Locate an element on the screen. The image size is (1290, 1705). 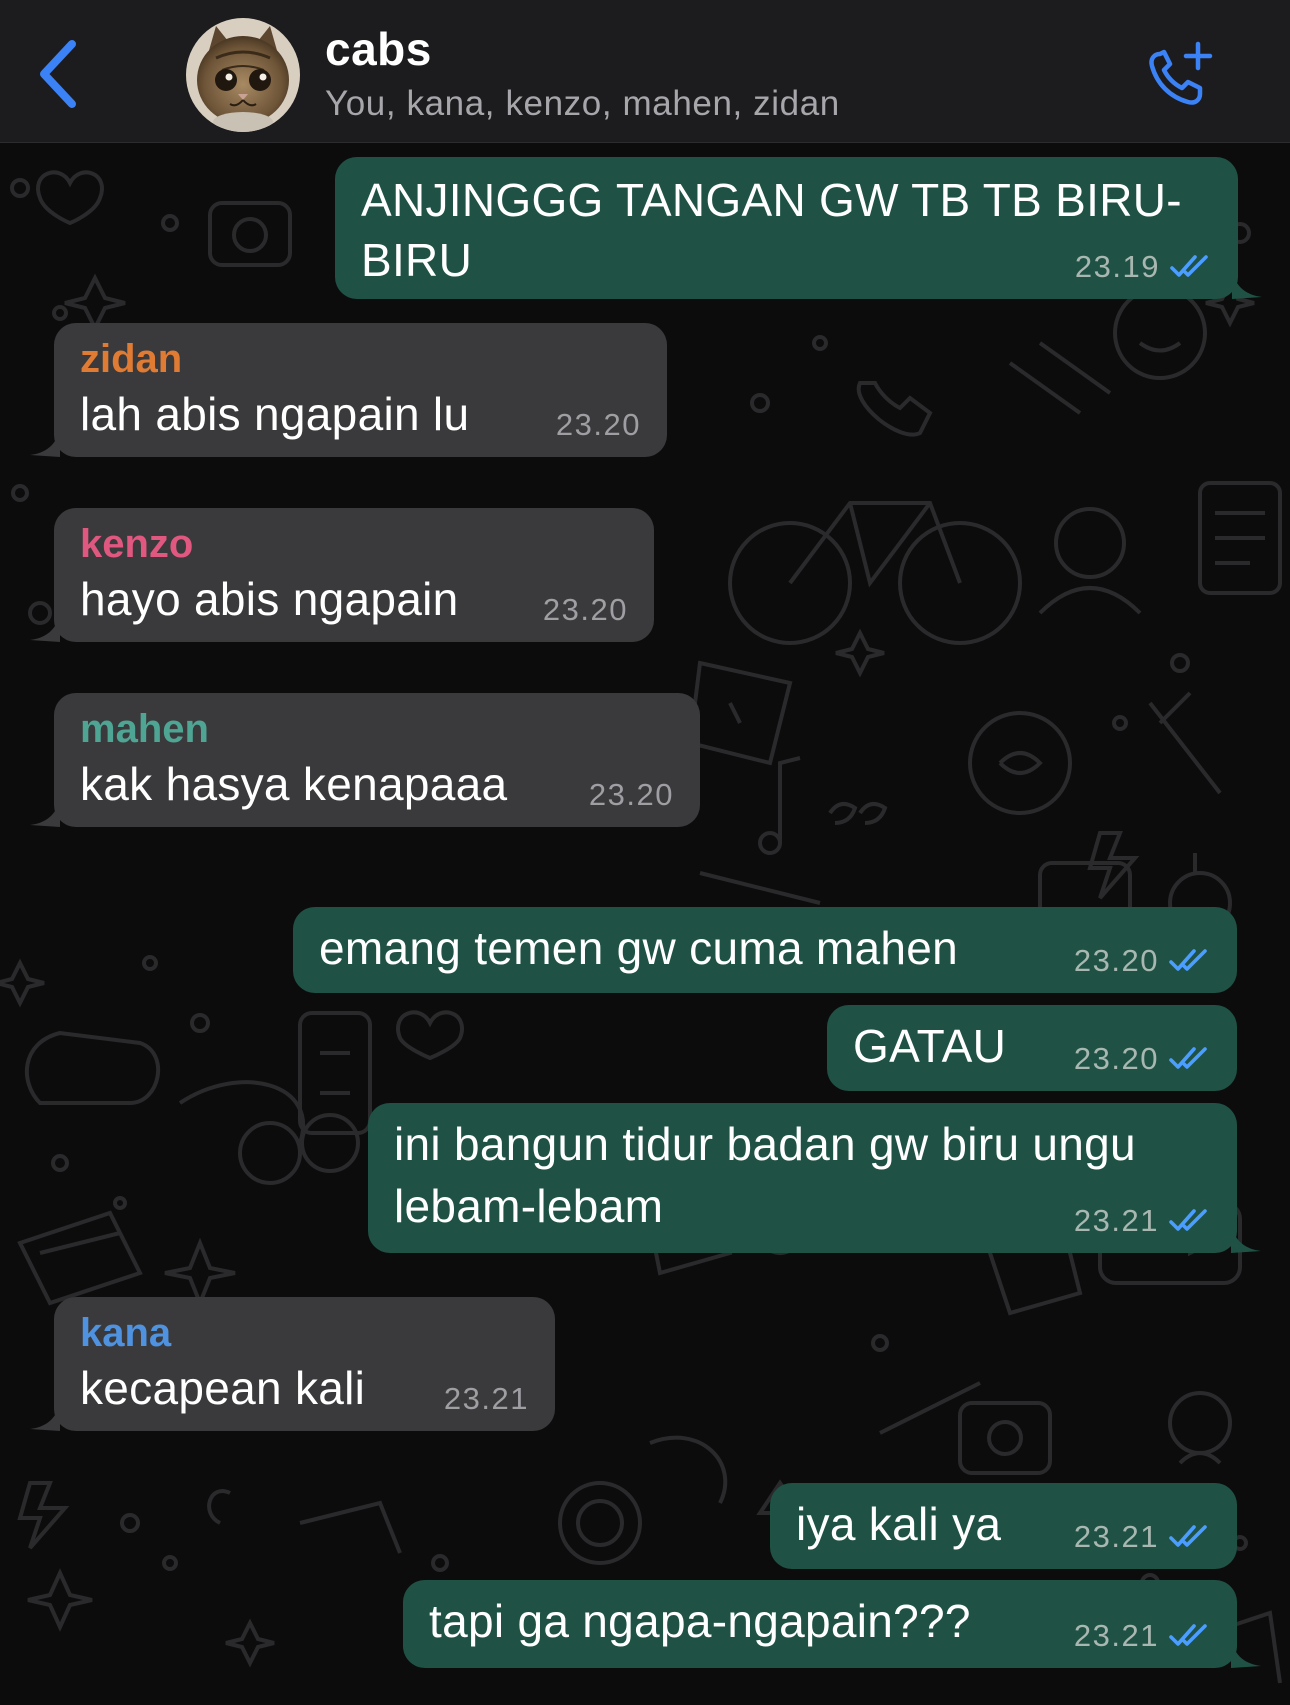
message-text: tapi ga ngapa-ngapain??? is located at coordinates (700, 1621).